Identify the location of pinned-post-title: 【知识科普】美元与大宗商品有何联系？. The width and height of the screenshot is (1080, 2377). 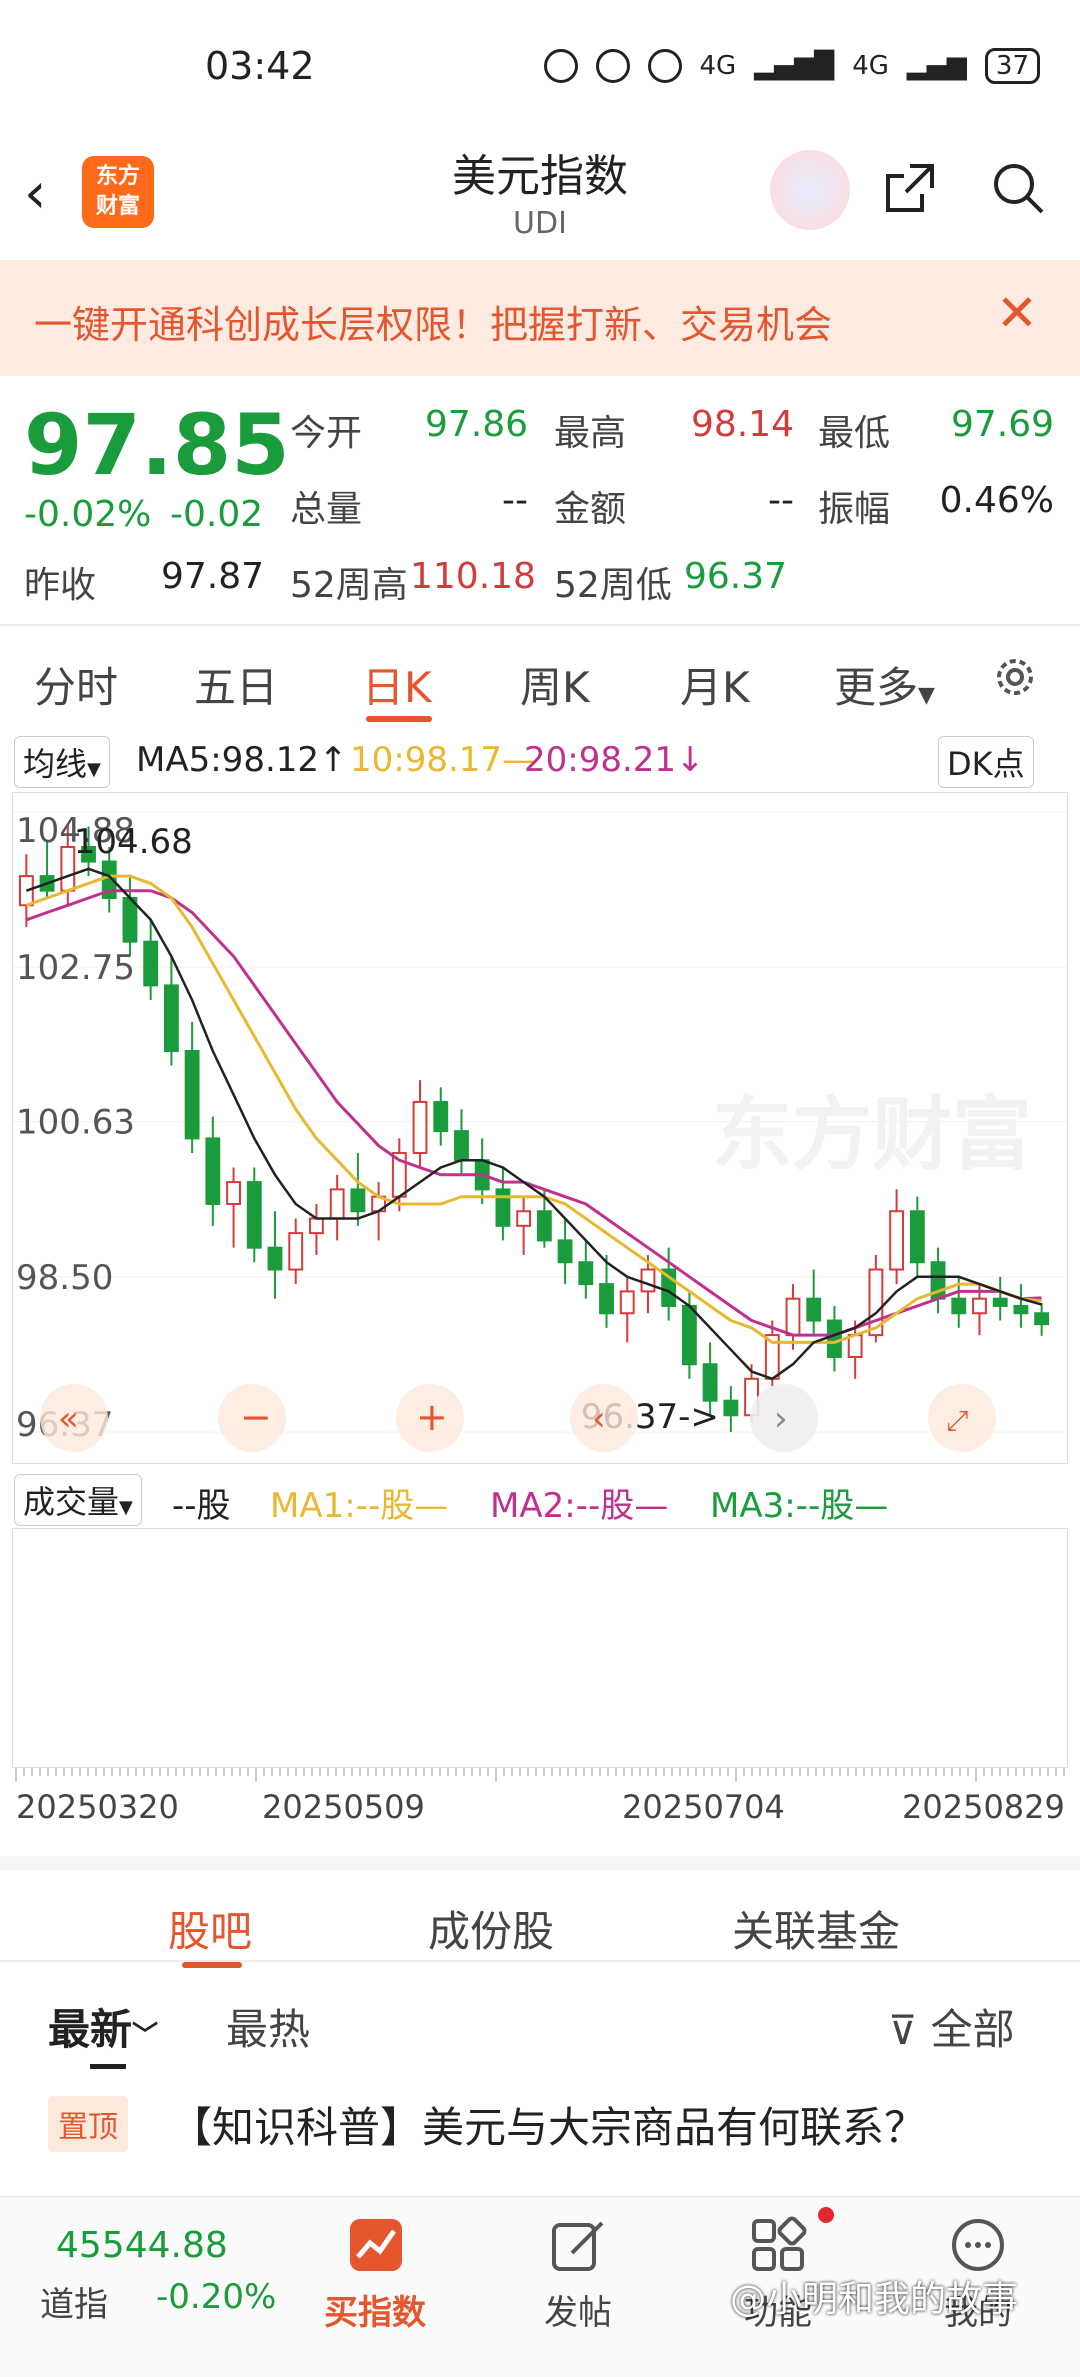
(548, 2124).